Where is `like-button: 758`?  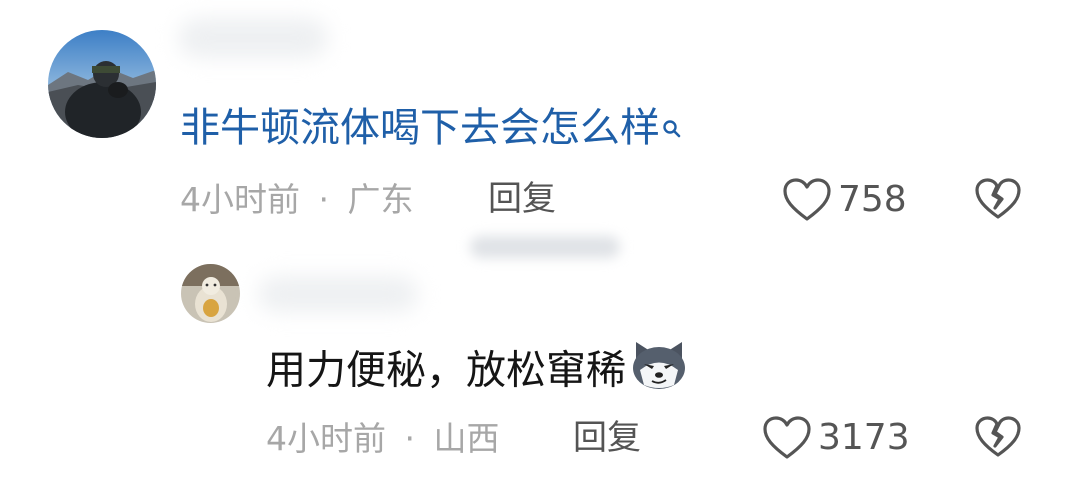
like-button: 758 is located at coordinates (844, 200).